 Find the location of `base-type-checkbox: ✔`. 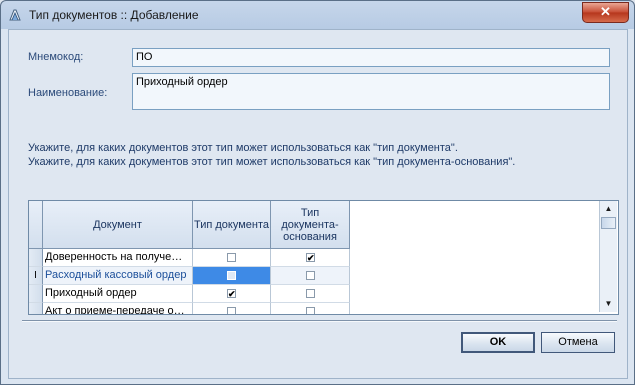

base-type-checkbox: ✔ is located at coordinates (310, 258).